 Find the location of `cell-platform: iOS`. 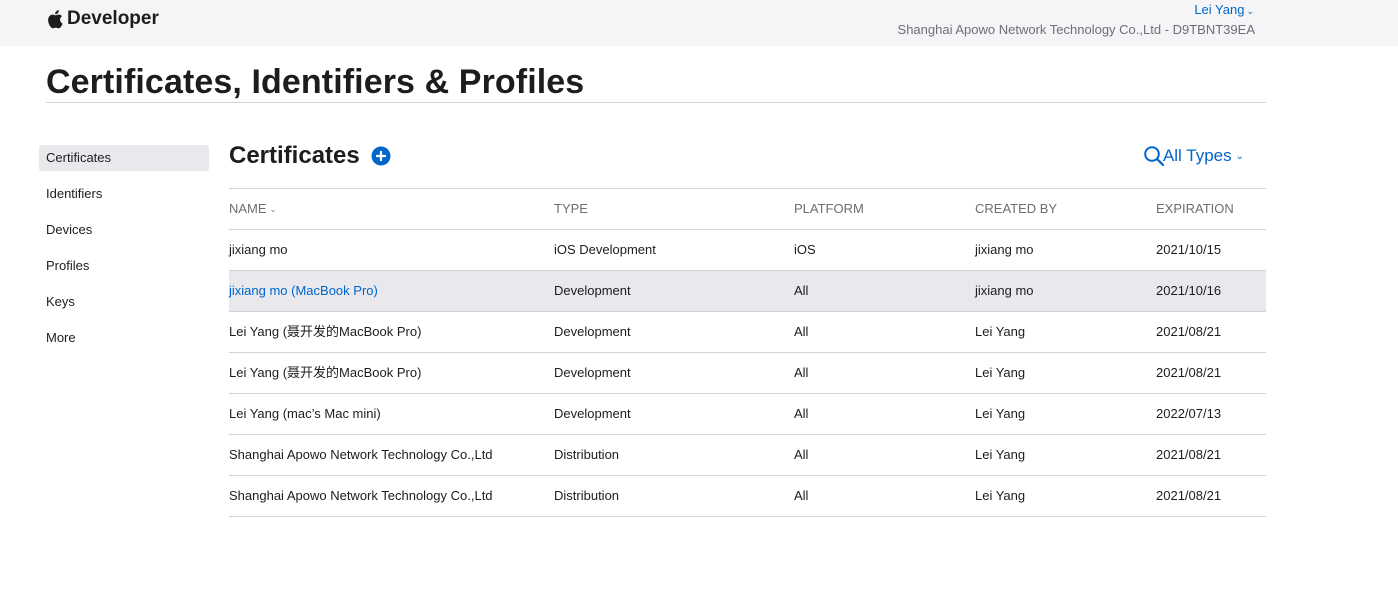

cell-platform: iOS is located at coordinates (805, 249).